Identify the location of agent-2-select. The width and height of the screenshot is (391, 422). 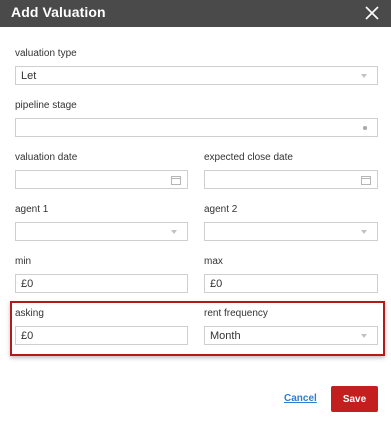
(291, 231).